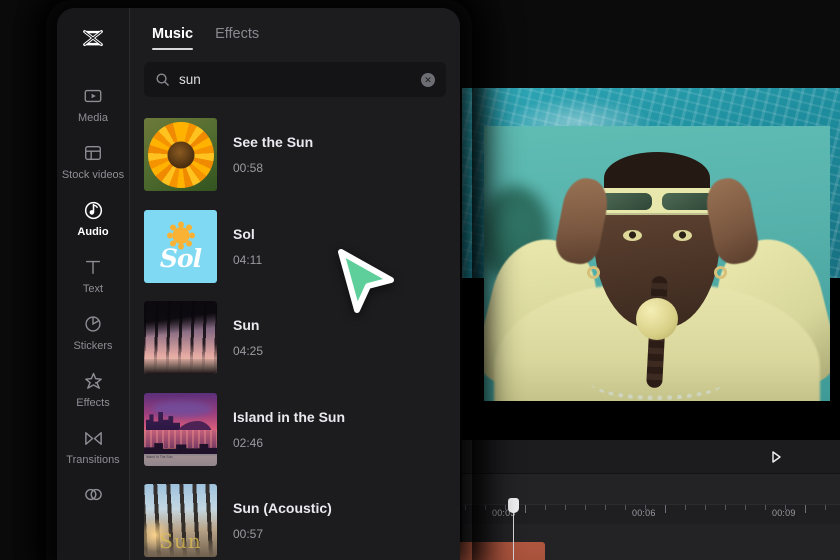  What do you see at coordinates (93, 267) in the screenshot?
I see `text-icon` at bounding box center [93, 267].